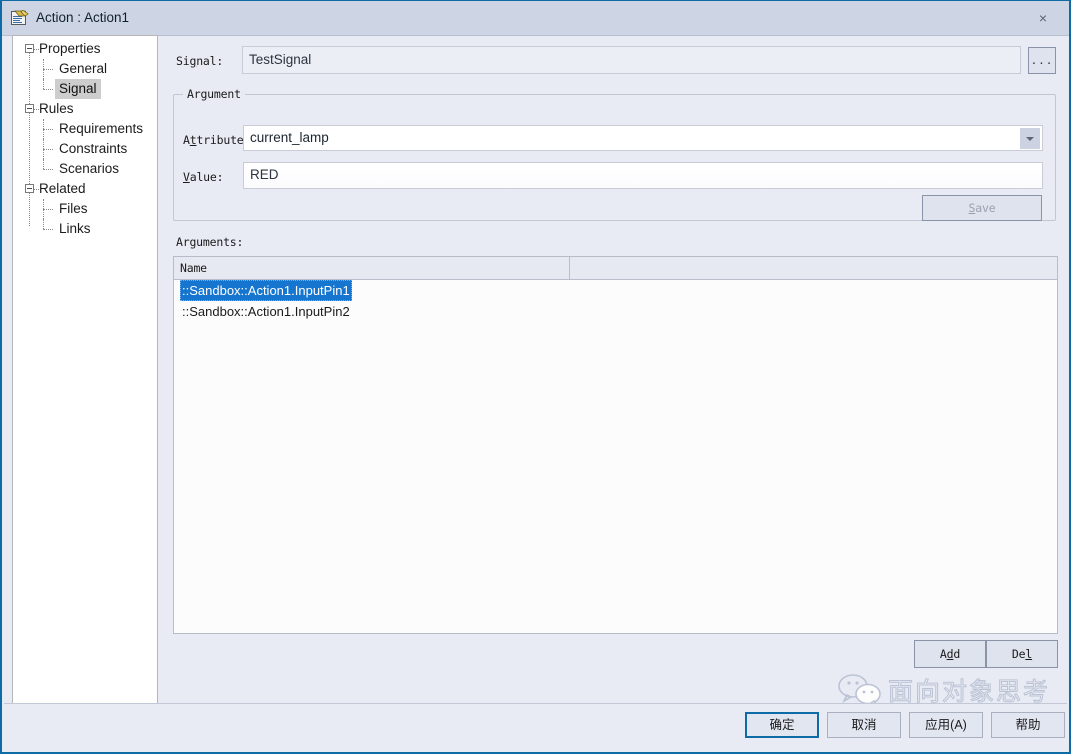 This screenshot has width=1071, height=754. What do you see at coordinates (615, 311) in the screenshot?
I see `table-row: ::Sandbox::Action1.InputPin2` at bounding box center [615, 311].